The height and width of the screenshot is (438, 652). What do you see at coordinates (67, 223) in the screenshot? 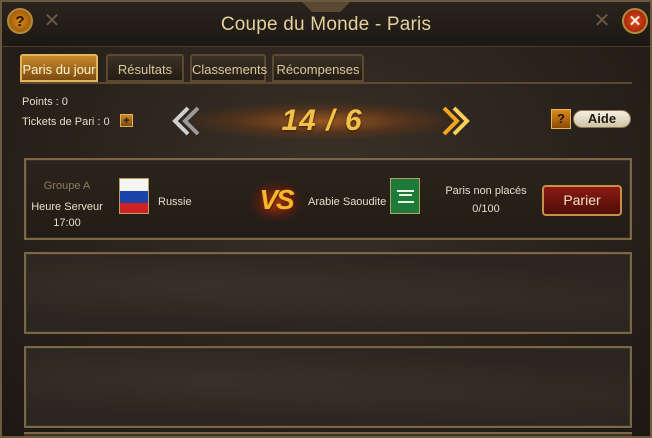
I see `server-time-value: 17:00` at bounding box center [67, 223].